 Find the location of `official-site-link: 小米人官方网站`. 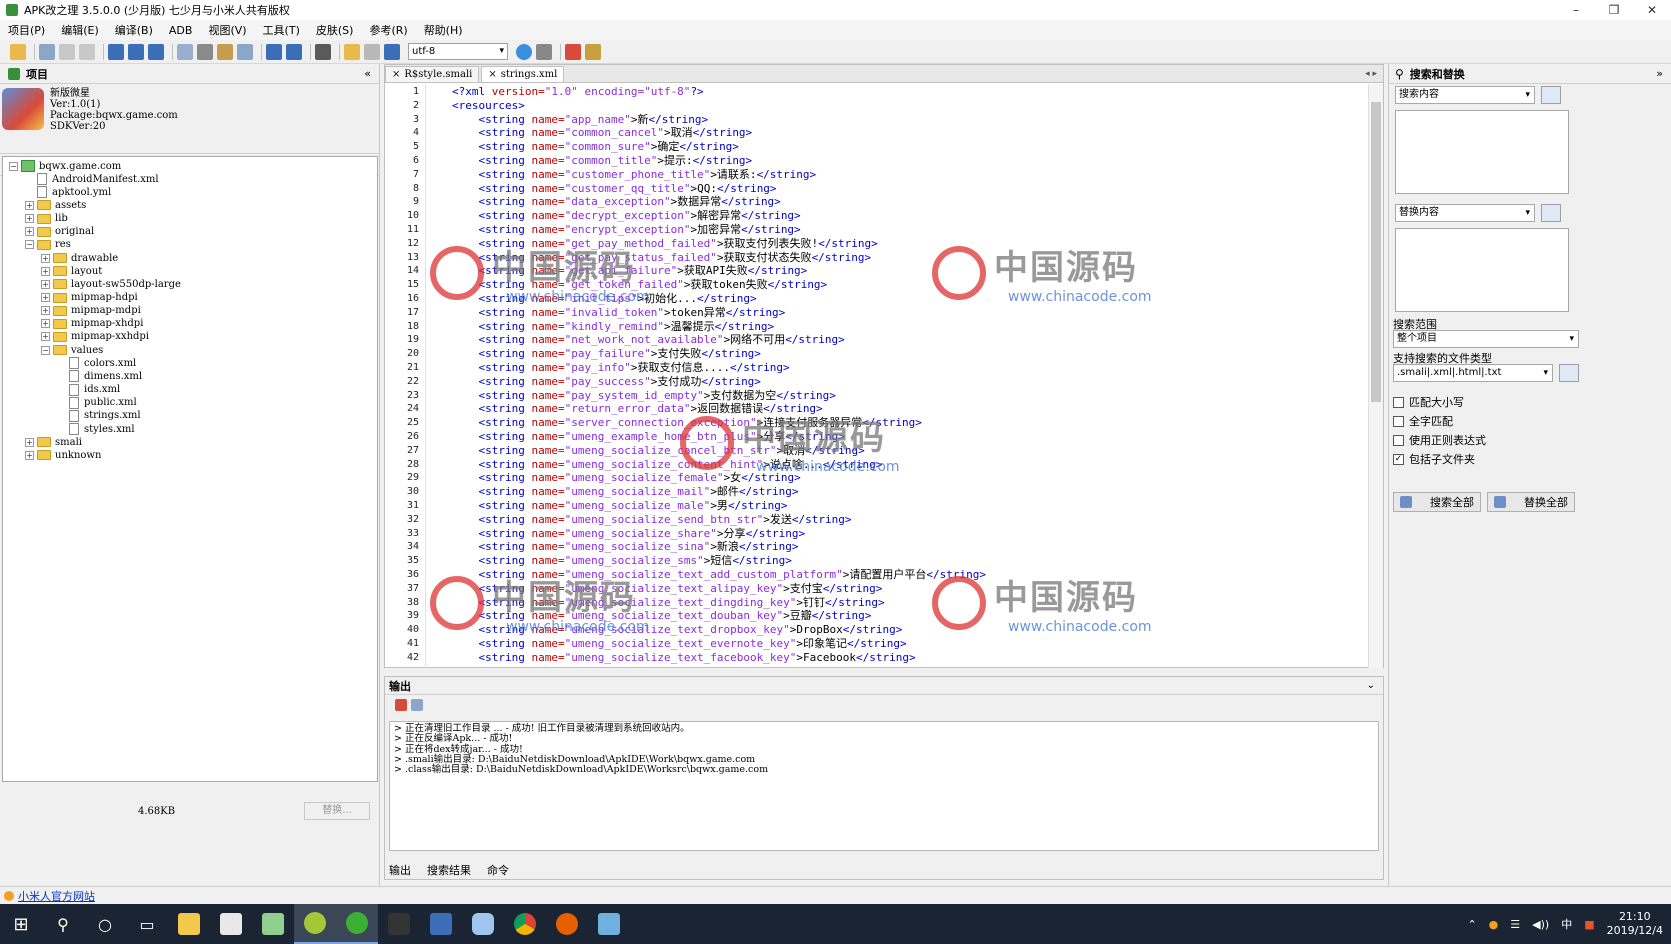

official-site-link: 小米人官方网站 is located at coordinates (56, 896).